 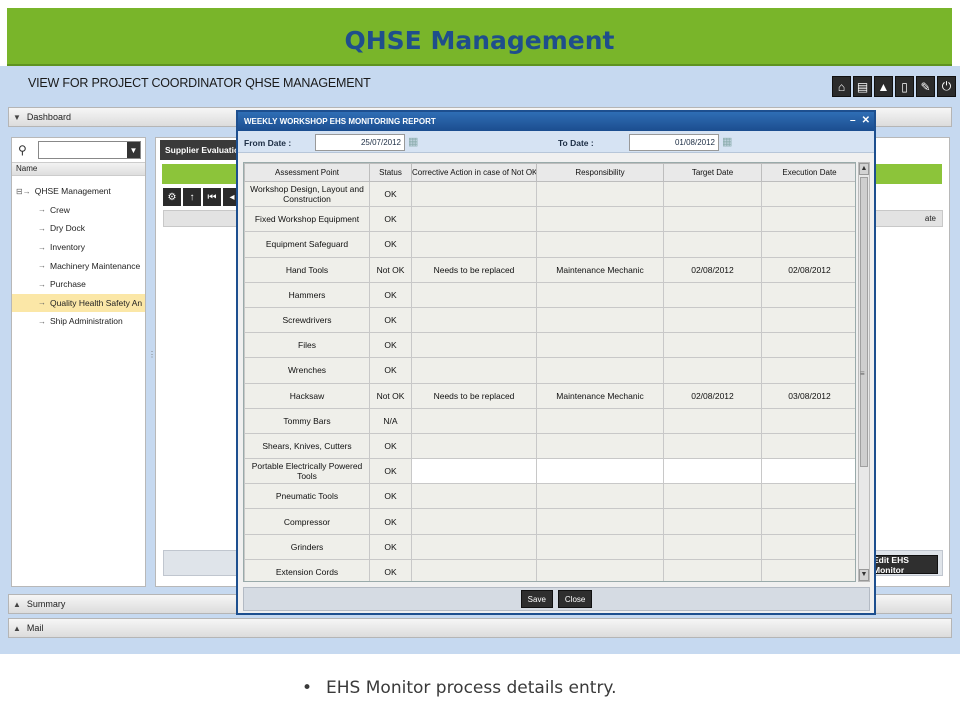 I want to click on scroll-thumb, so click(x=864, y=322).